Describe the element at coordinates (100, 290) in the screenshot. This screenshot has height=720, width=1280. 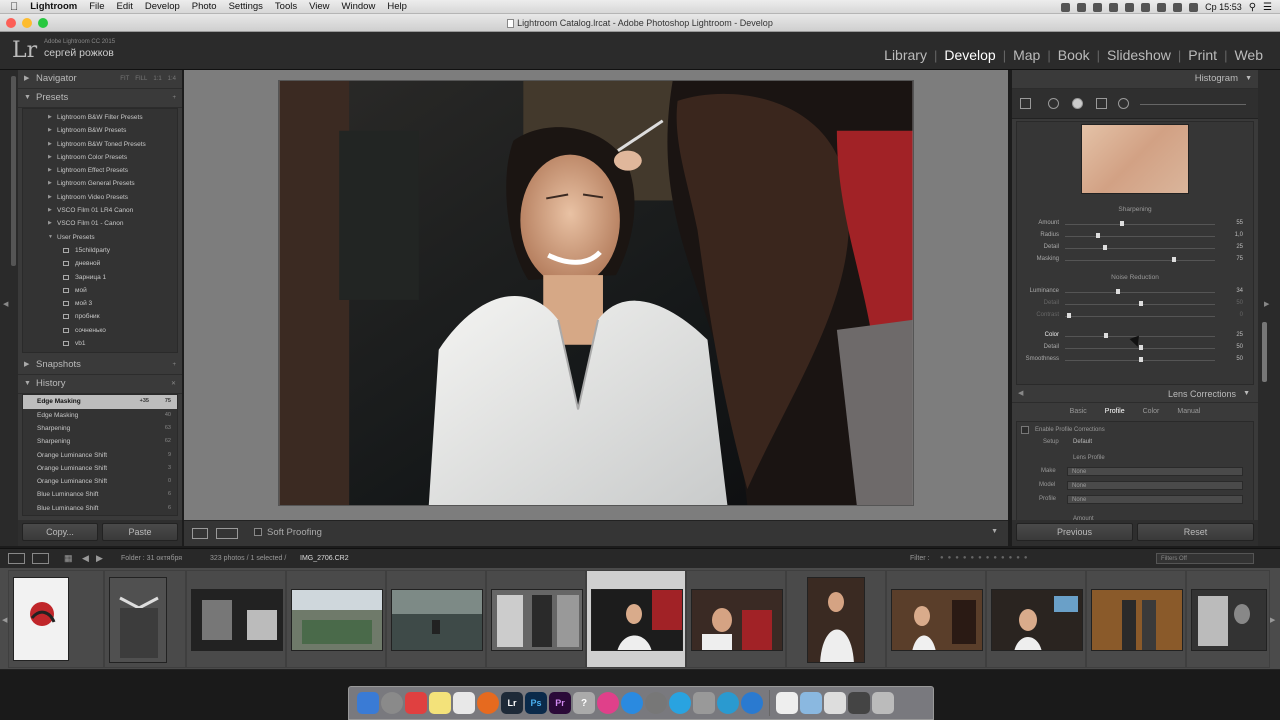
I see `user-preset-item: мой` at that location.